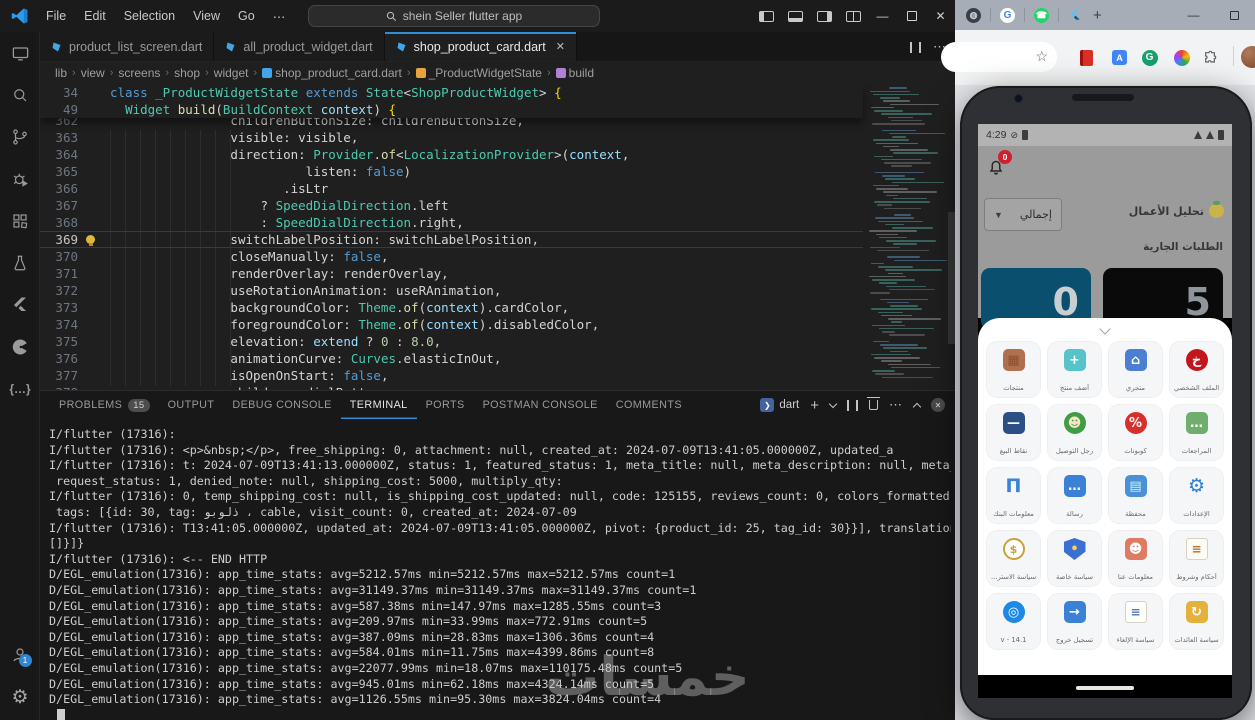 The width and height of the screenshot is (1255, 720). I want to click on totals-dropdown: إجمالي ▼, so click(1023, 214).